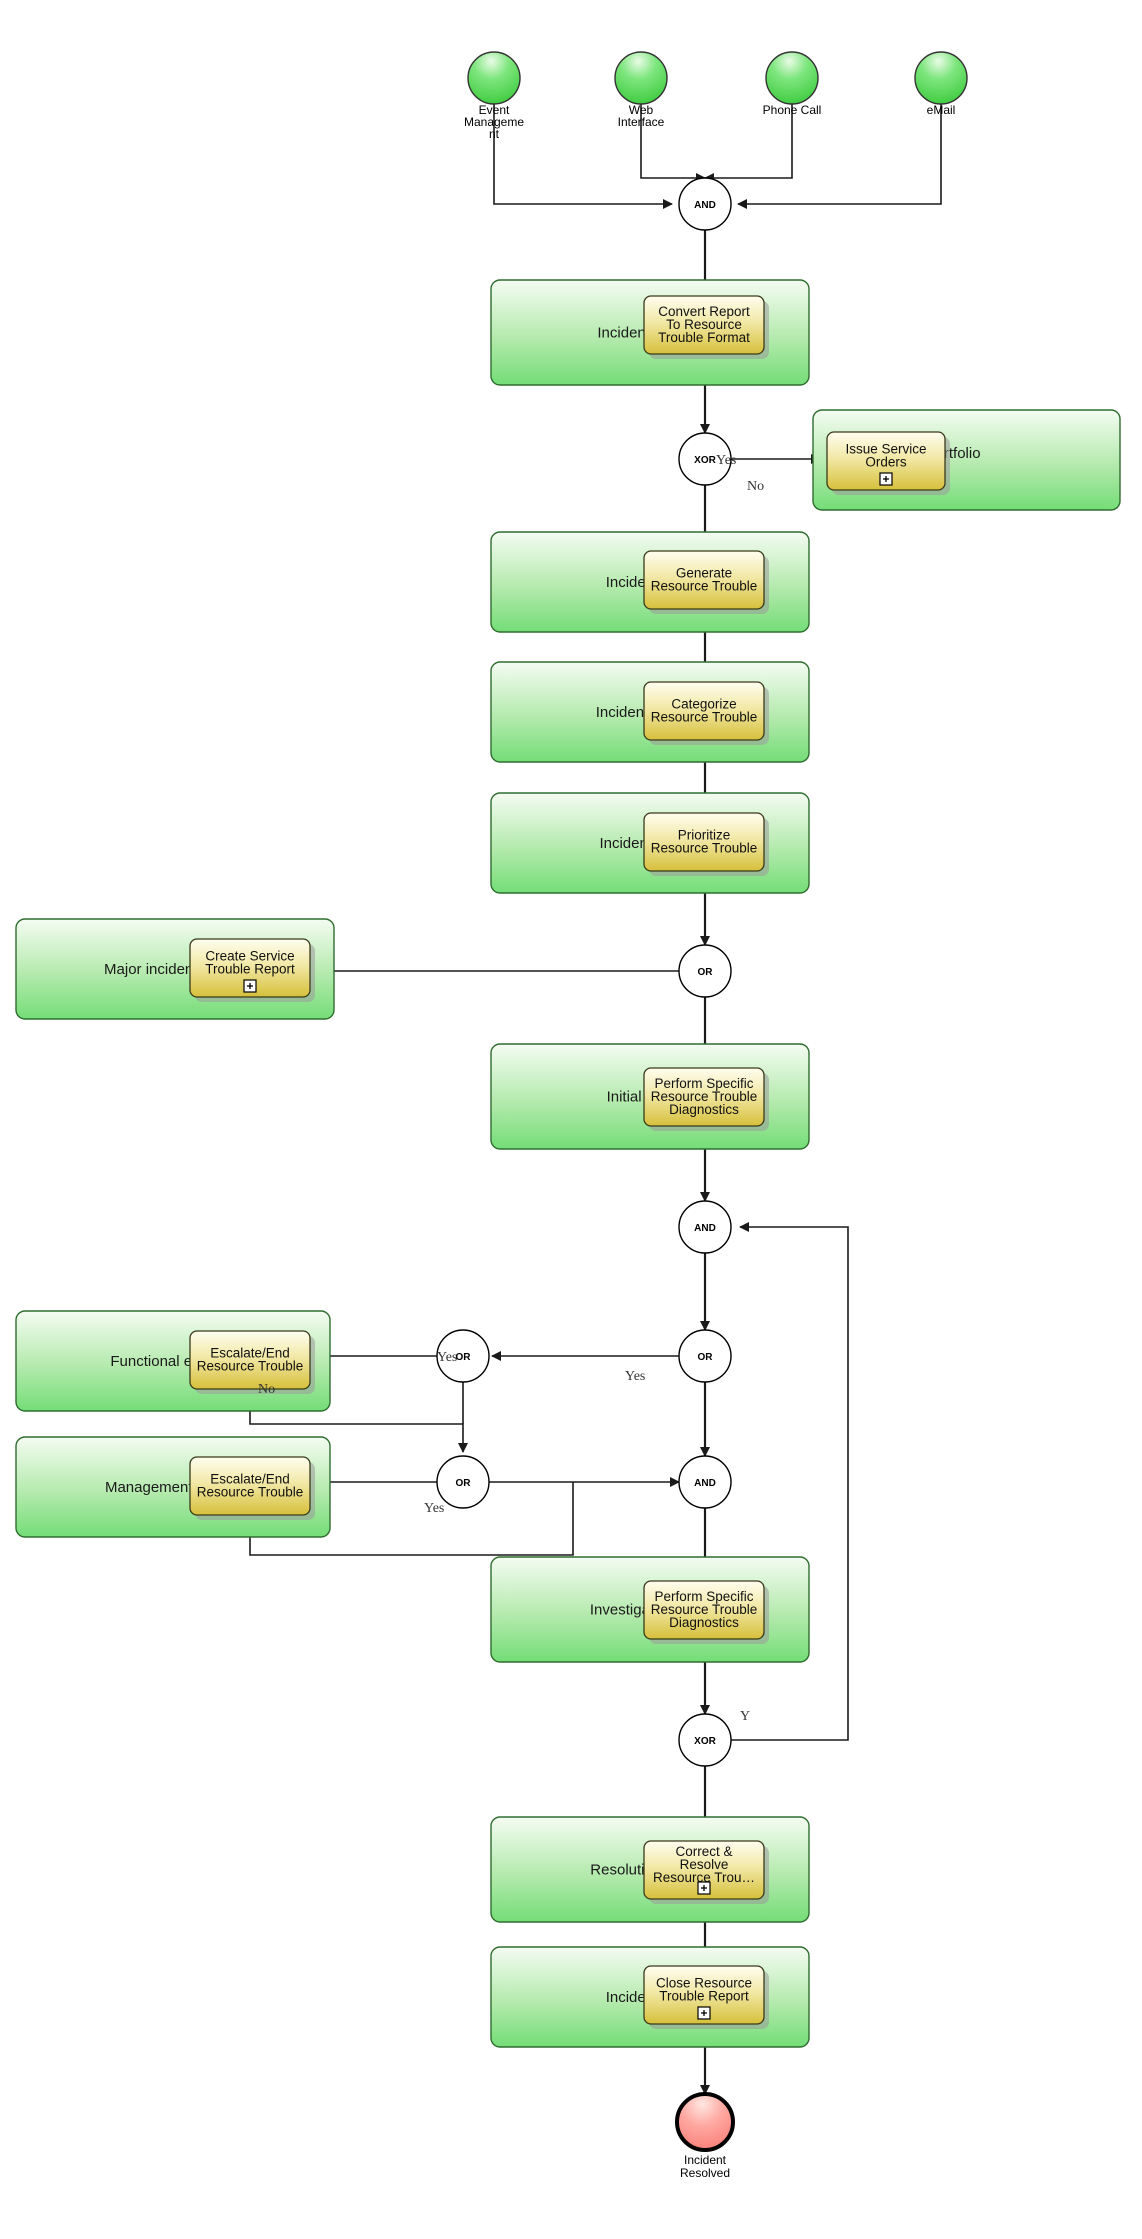 The width and height of the screenshot is (1142, 2239). What do you see at coordinates (839, 156) in the screenshot?
I see `flow-email-to-and` at bounding box center [839, 156].